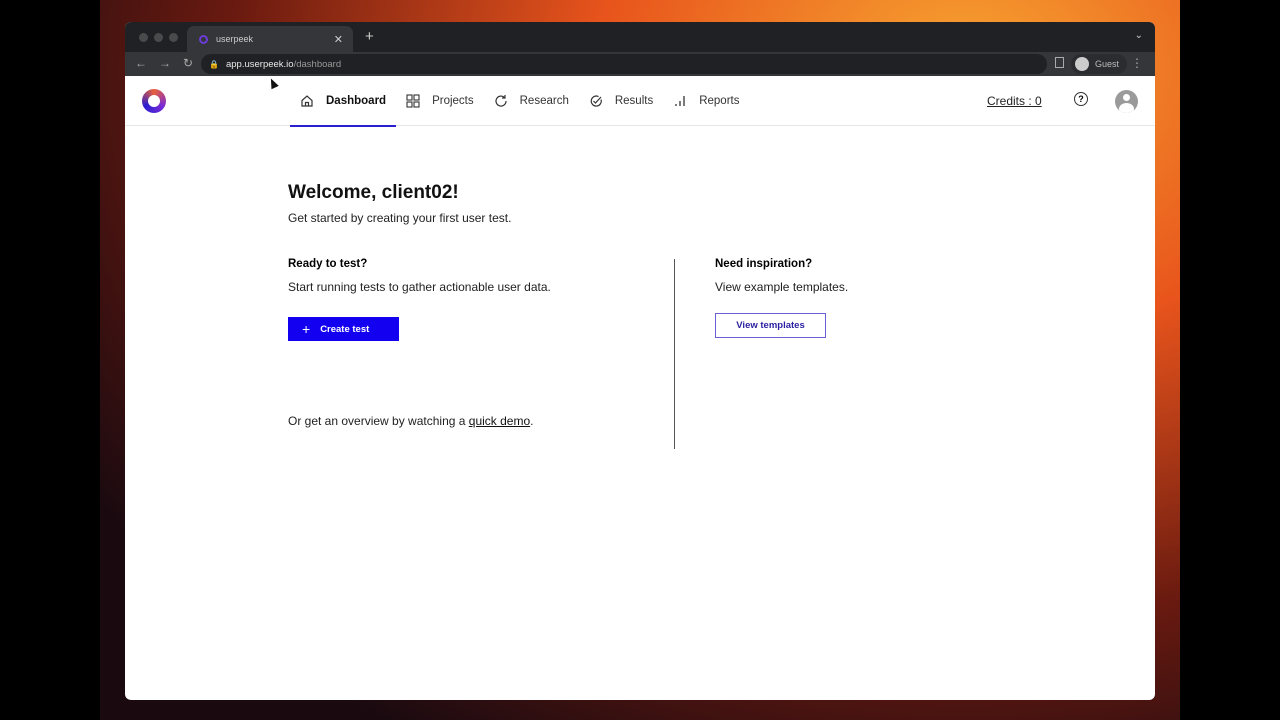 This screenshot has height=720, width=1280. What do you see at coordinates (624, 64) in the screenshot?
I see `address-bar: 🔒 app.userpeek.io/dashboard` at bounding box center [624, 64].